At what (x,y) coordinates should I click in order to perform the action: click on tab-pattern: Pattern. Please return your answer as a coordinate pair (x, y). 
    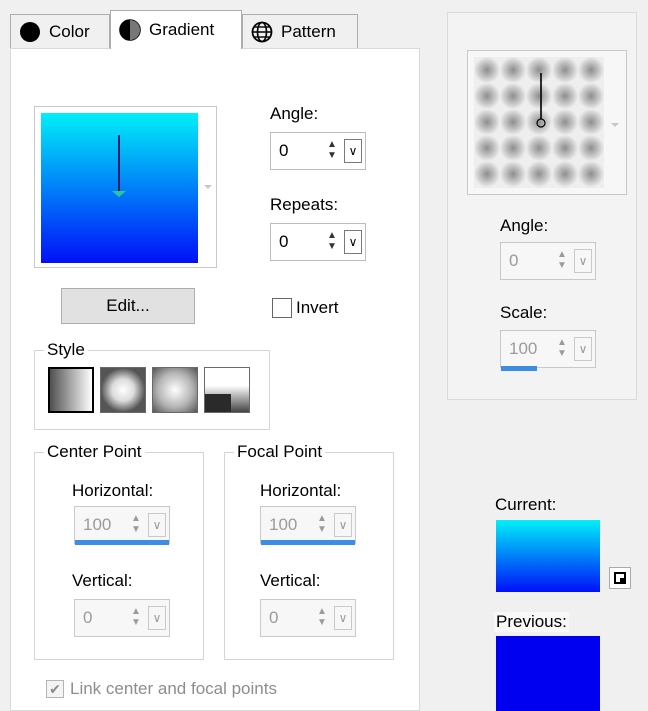
    Looking at the image, I should click on (300, 31).